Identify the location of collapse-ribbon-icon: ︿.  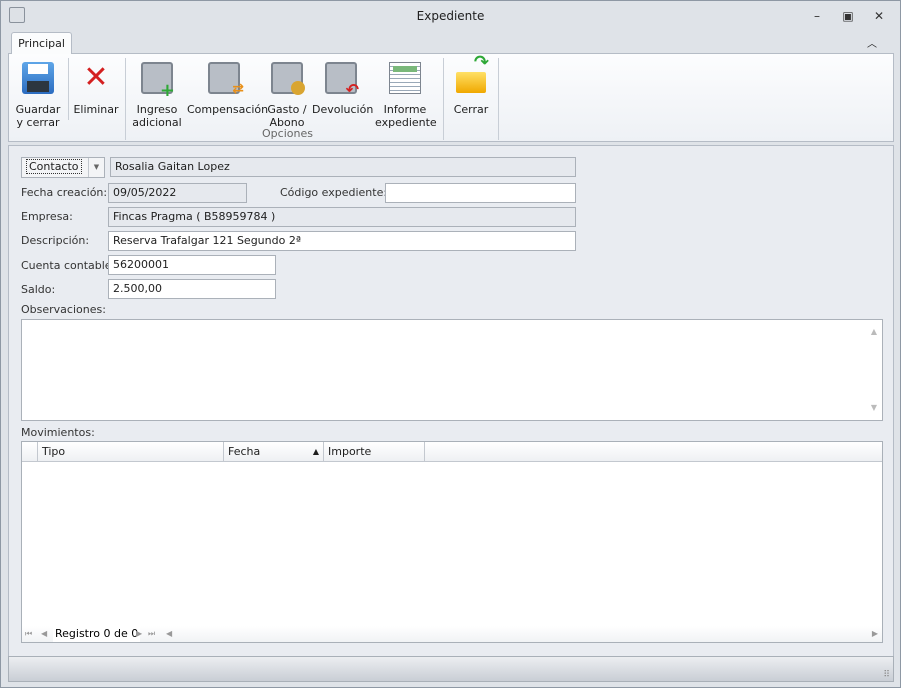
(872, 42).